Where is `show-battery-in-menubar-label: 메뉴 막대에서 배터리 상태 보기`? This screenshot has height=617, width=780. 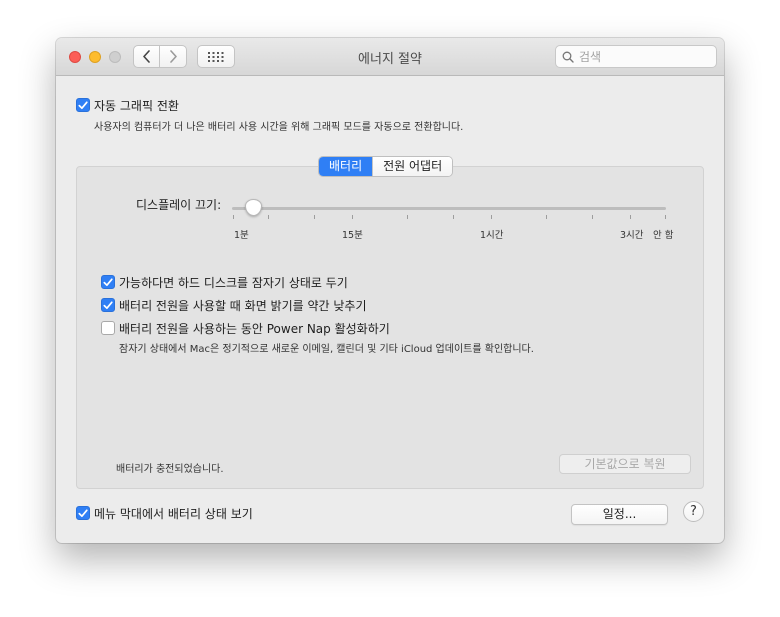 show-battery-in-menubar-label: 메뉴 막대에서 배터리 상태 보기 is located at coordinates (173, 514).